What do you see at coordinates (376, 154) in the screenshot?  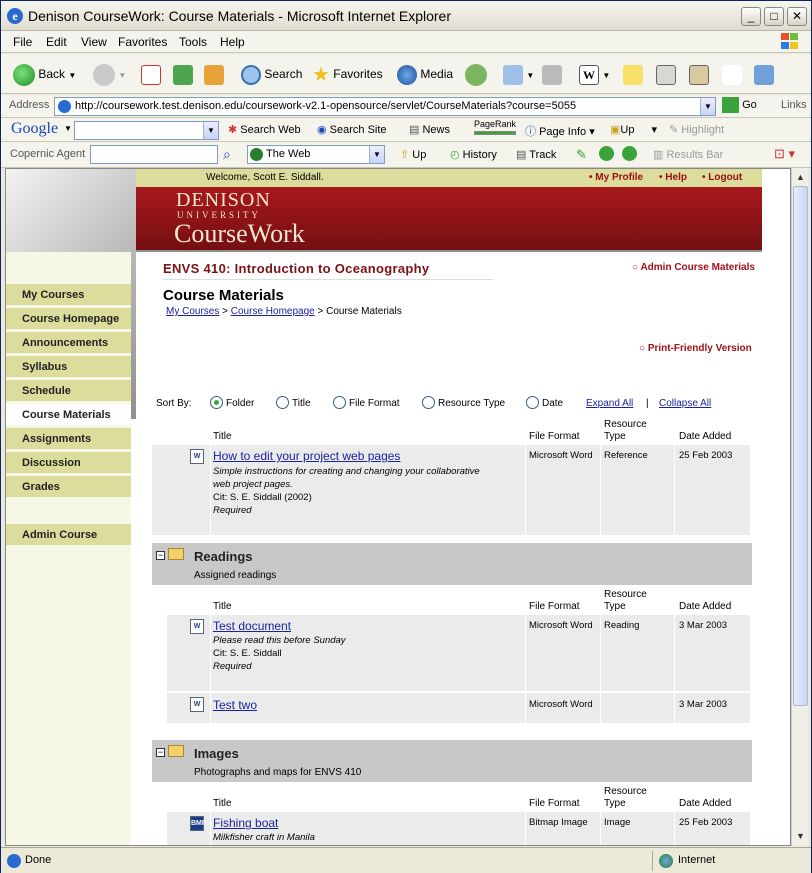 I see `scope-dropdown: ▼` at bounding box center [376, 154].